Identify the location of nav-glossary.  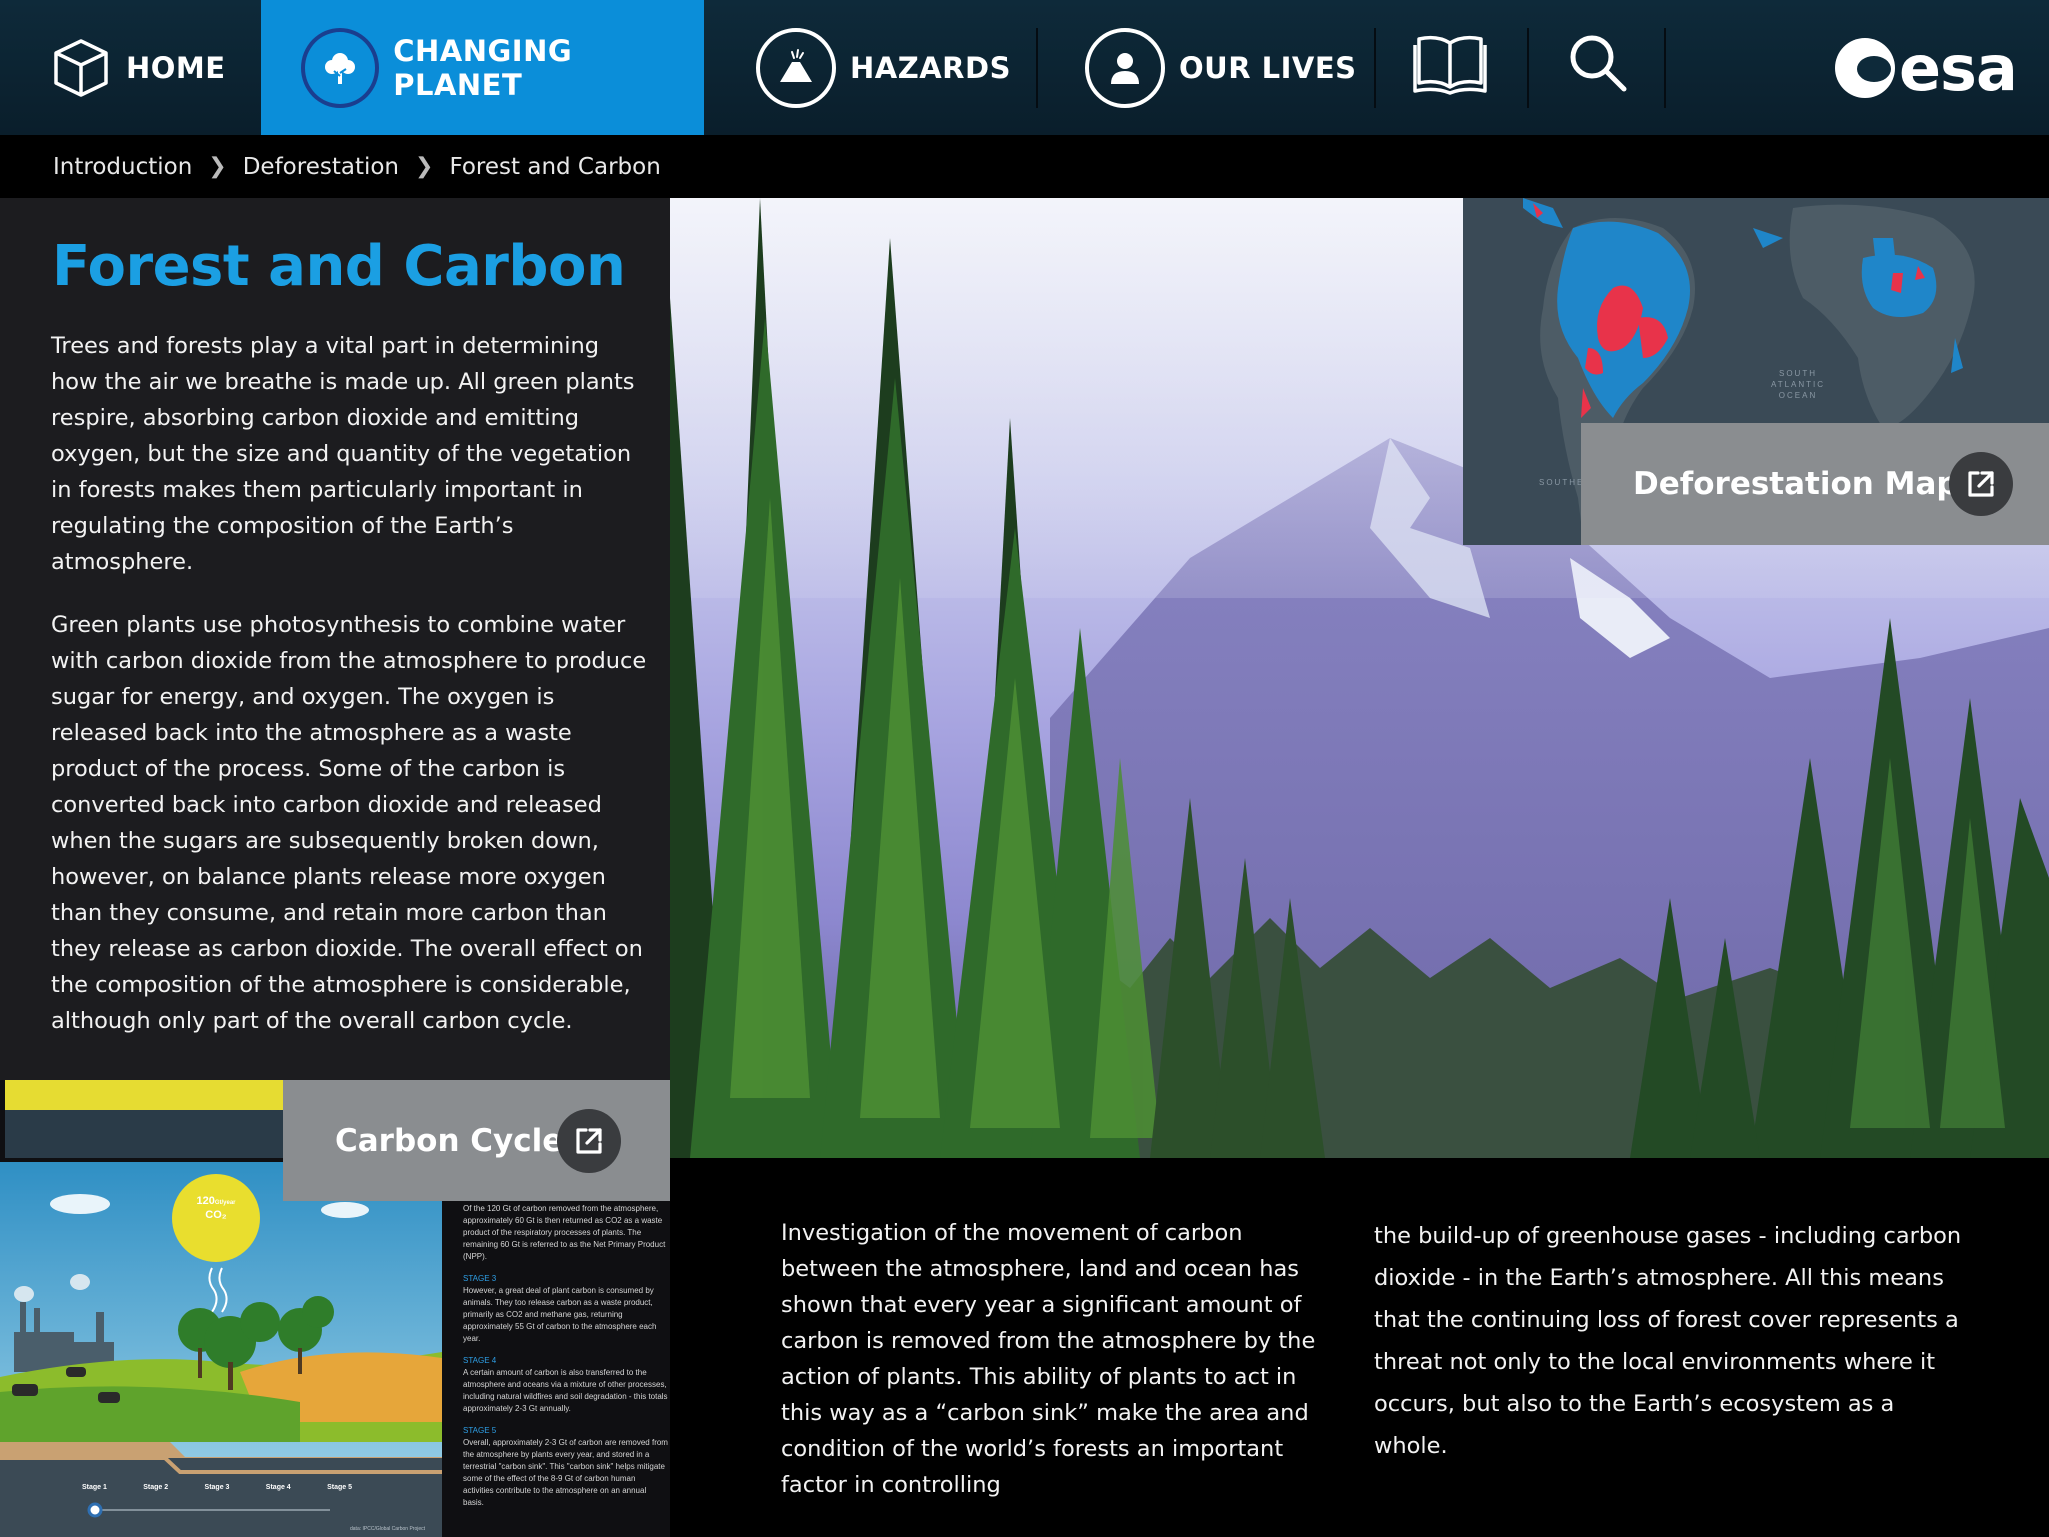
(1450, 66).